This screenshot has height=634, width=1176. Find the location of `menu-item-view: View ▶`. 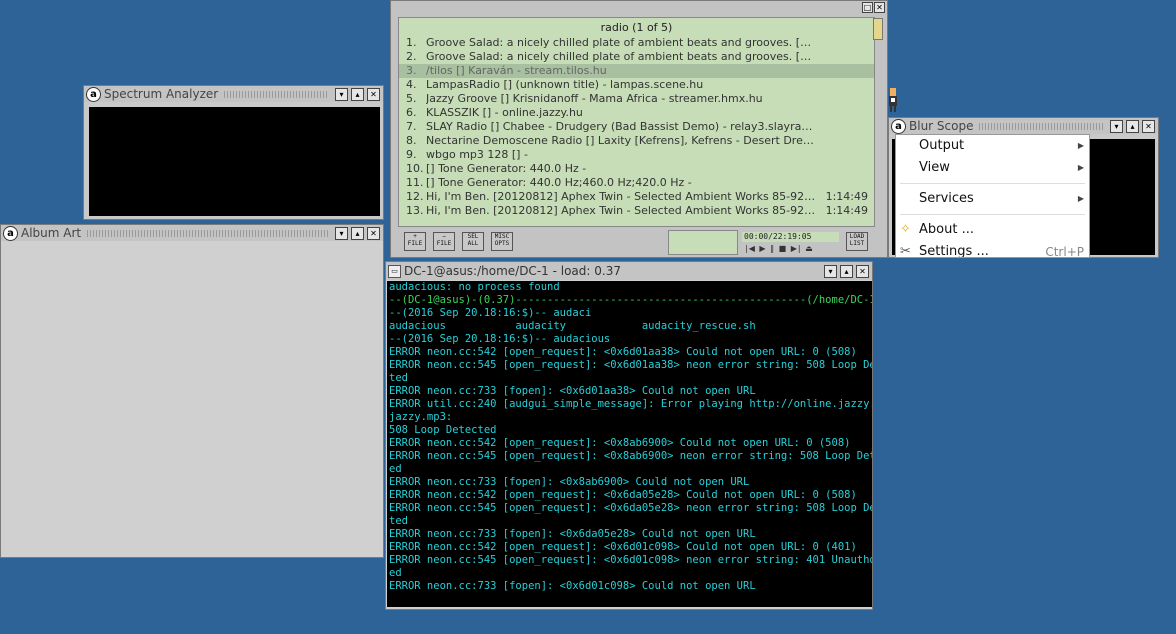

menu-item-view: View ▶ is located at coordinates (992, 168).